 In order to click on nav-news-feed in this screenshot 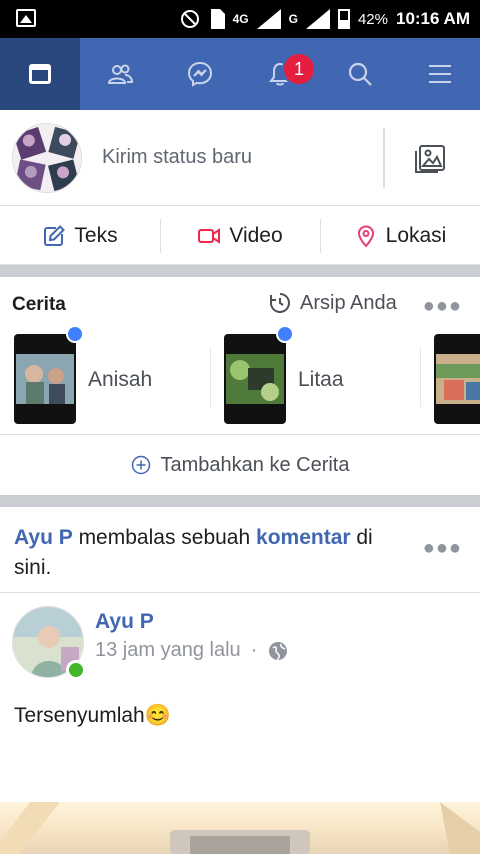, I will do `click(40, 74)`.